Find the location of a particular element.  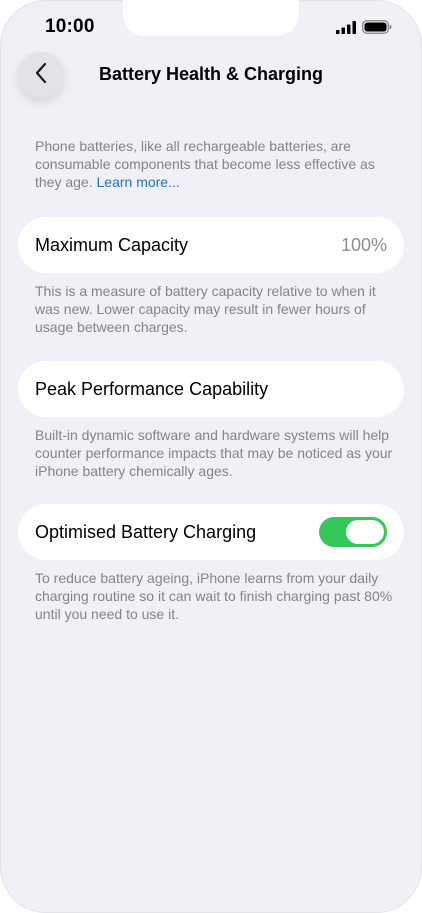

maximum-capacity-label: Maximum Capacity is located at coordinates (112, 244).